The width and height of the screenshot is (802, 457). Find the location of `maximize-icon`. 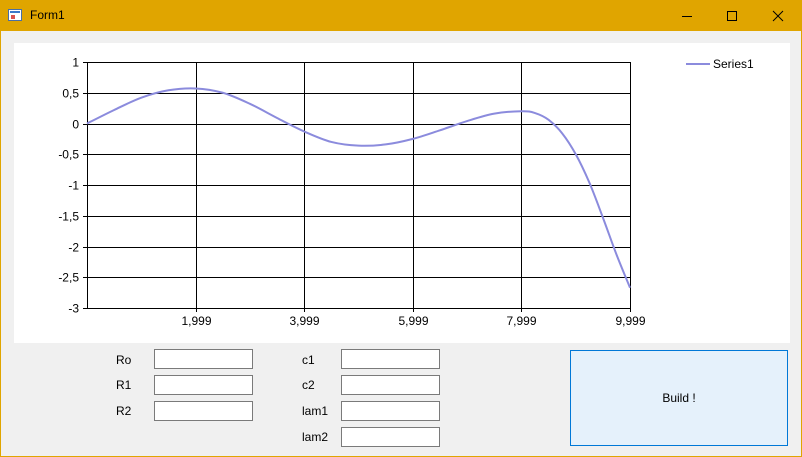

maximize-icon is located at coordinates (732, 15).